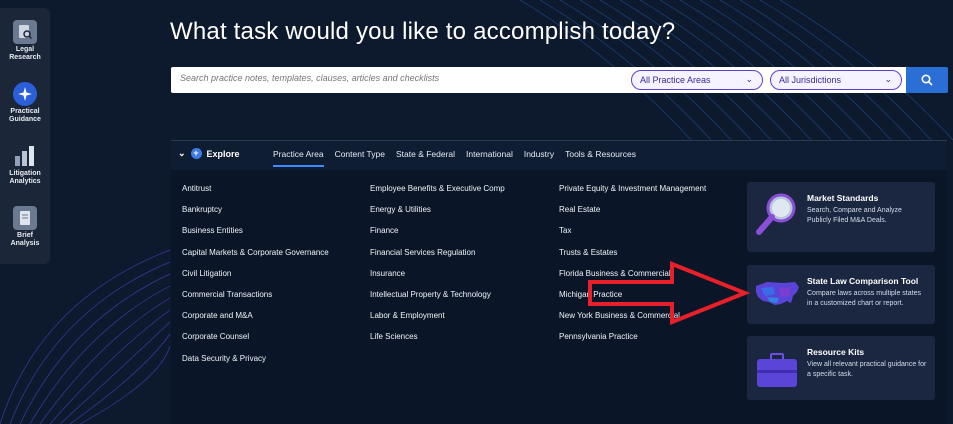 The height and width of the screenshot is (424, 953). What do you see at coordinates (437, 342) in the screenshot?
I see `practice-area-link: Life Sciences` at bounding box center [437, 342].